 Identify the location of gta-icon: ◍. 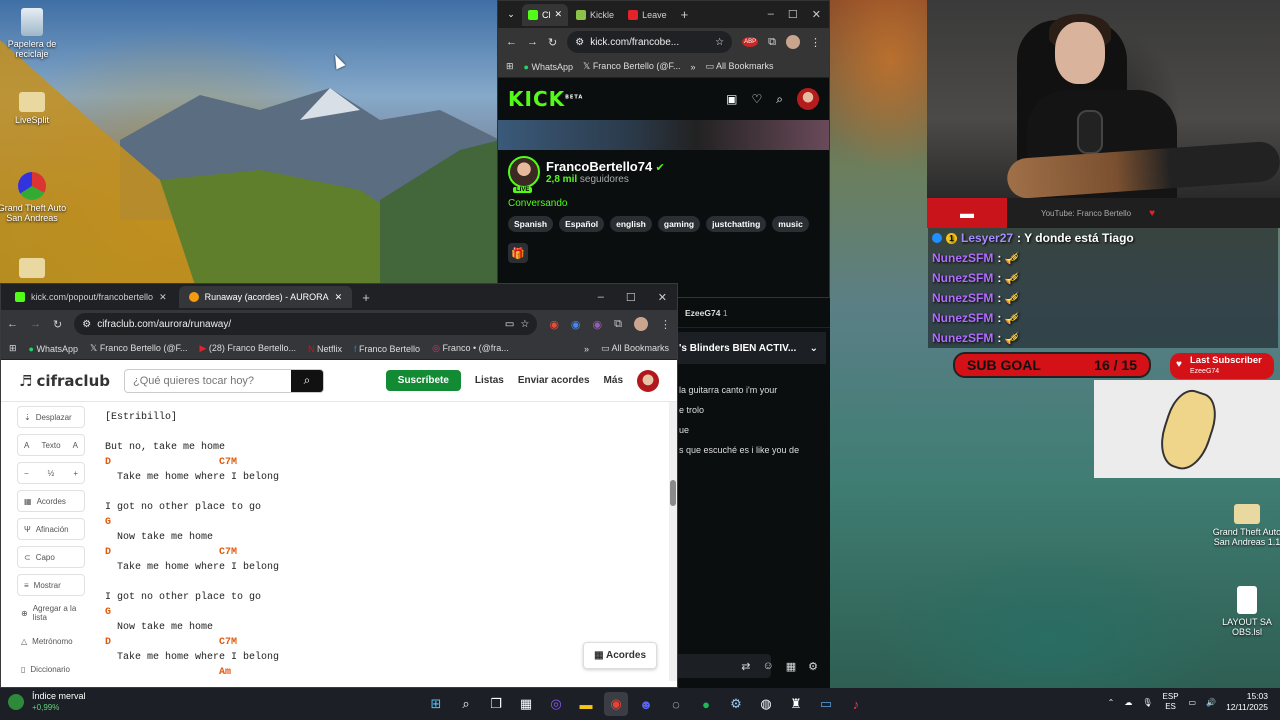
(766, 704).